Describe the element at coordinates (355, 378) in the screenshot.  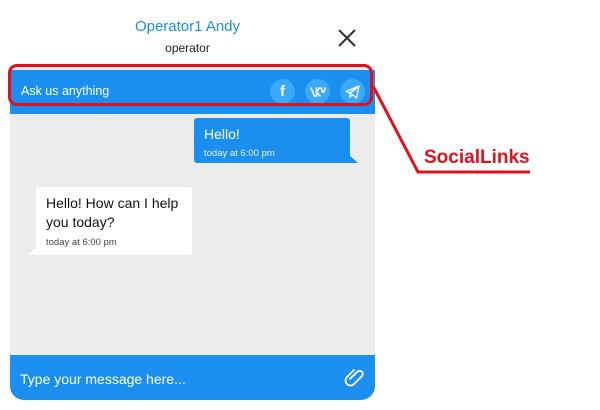
I see `paperclip-icon` at that location.